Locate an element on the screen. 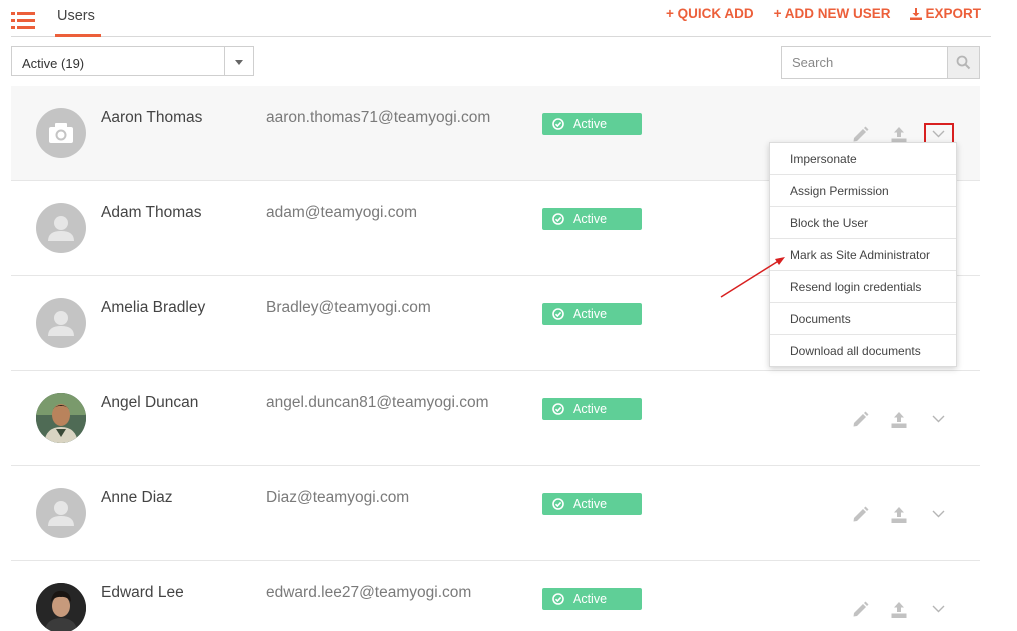 This screenshot has height=631, width=1017. user-name: Adam Thomas is located at coordinates (151, 213).